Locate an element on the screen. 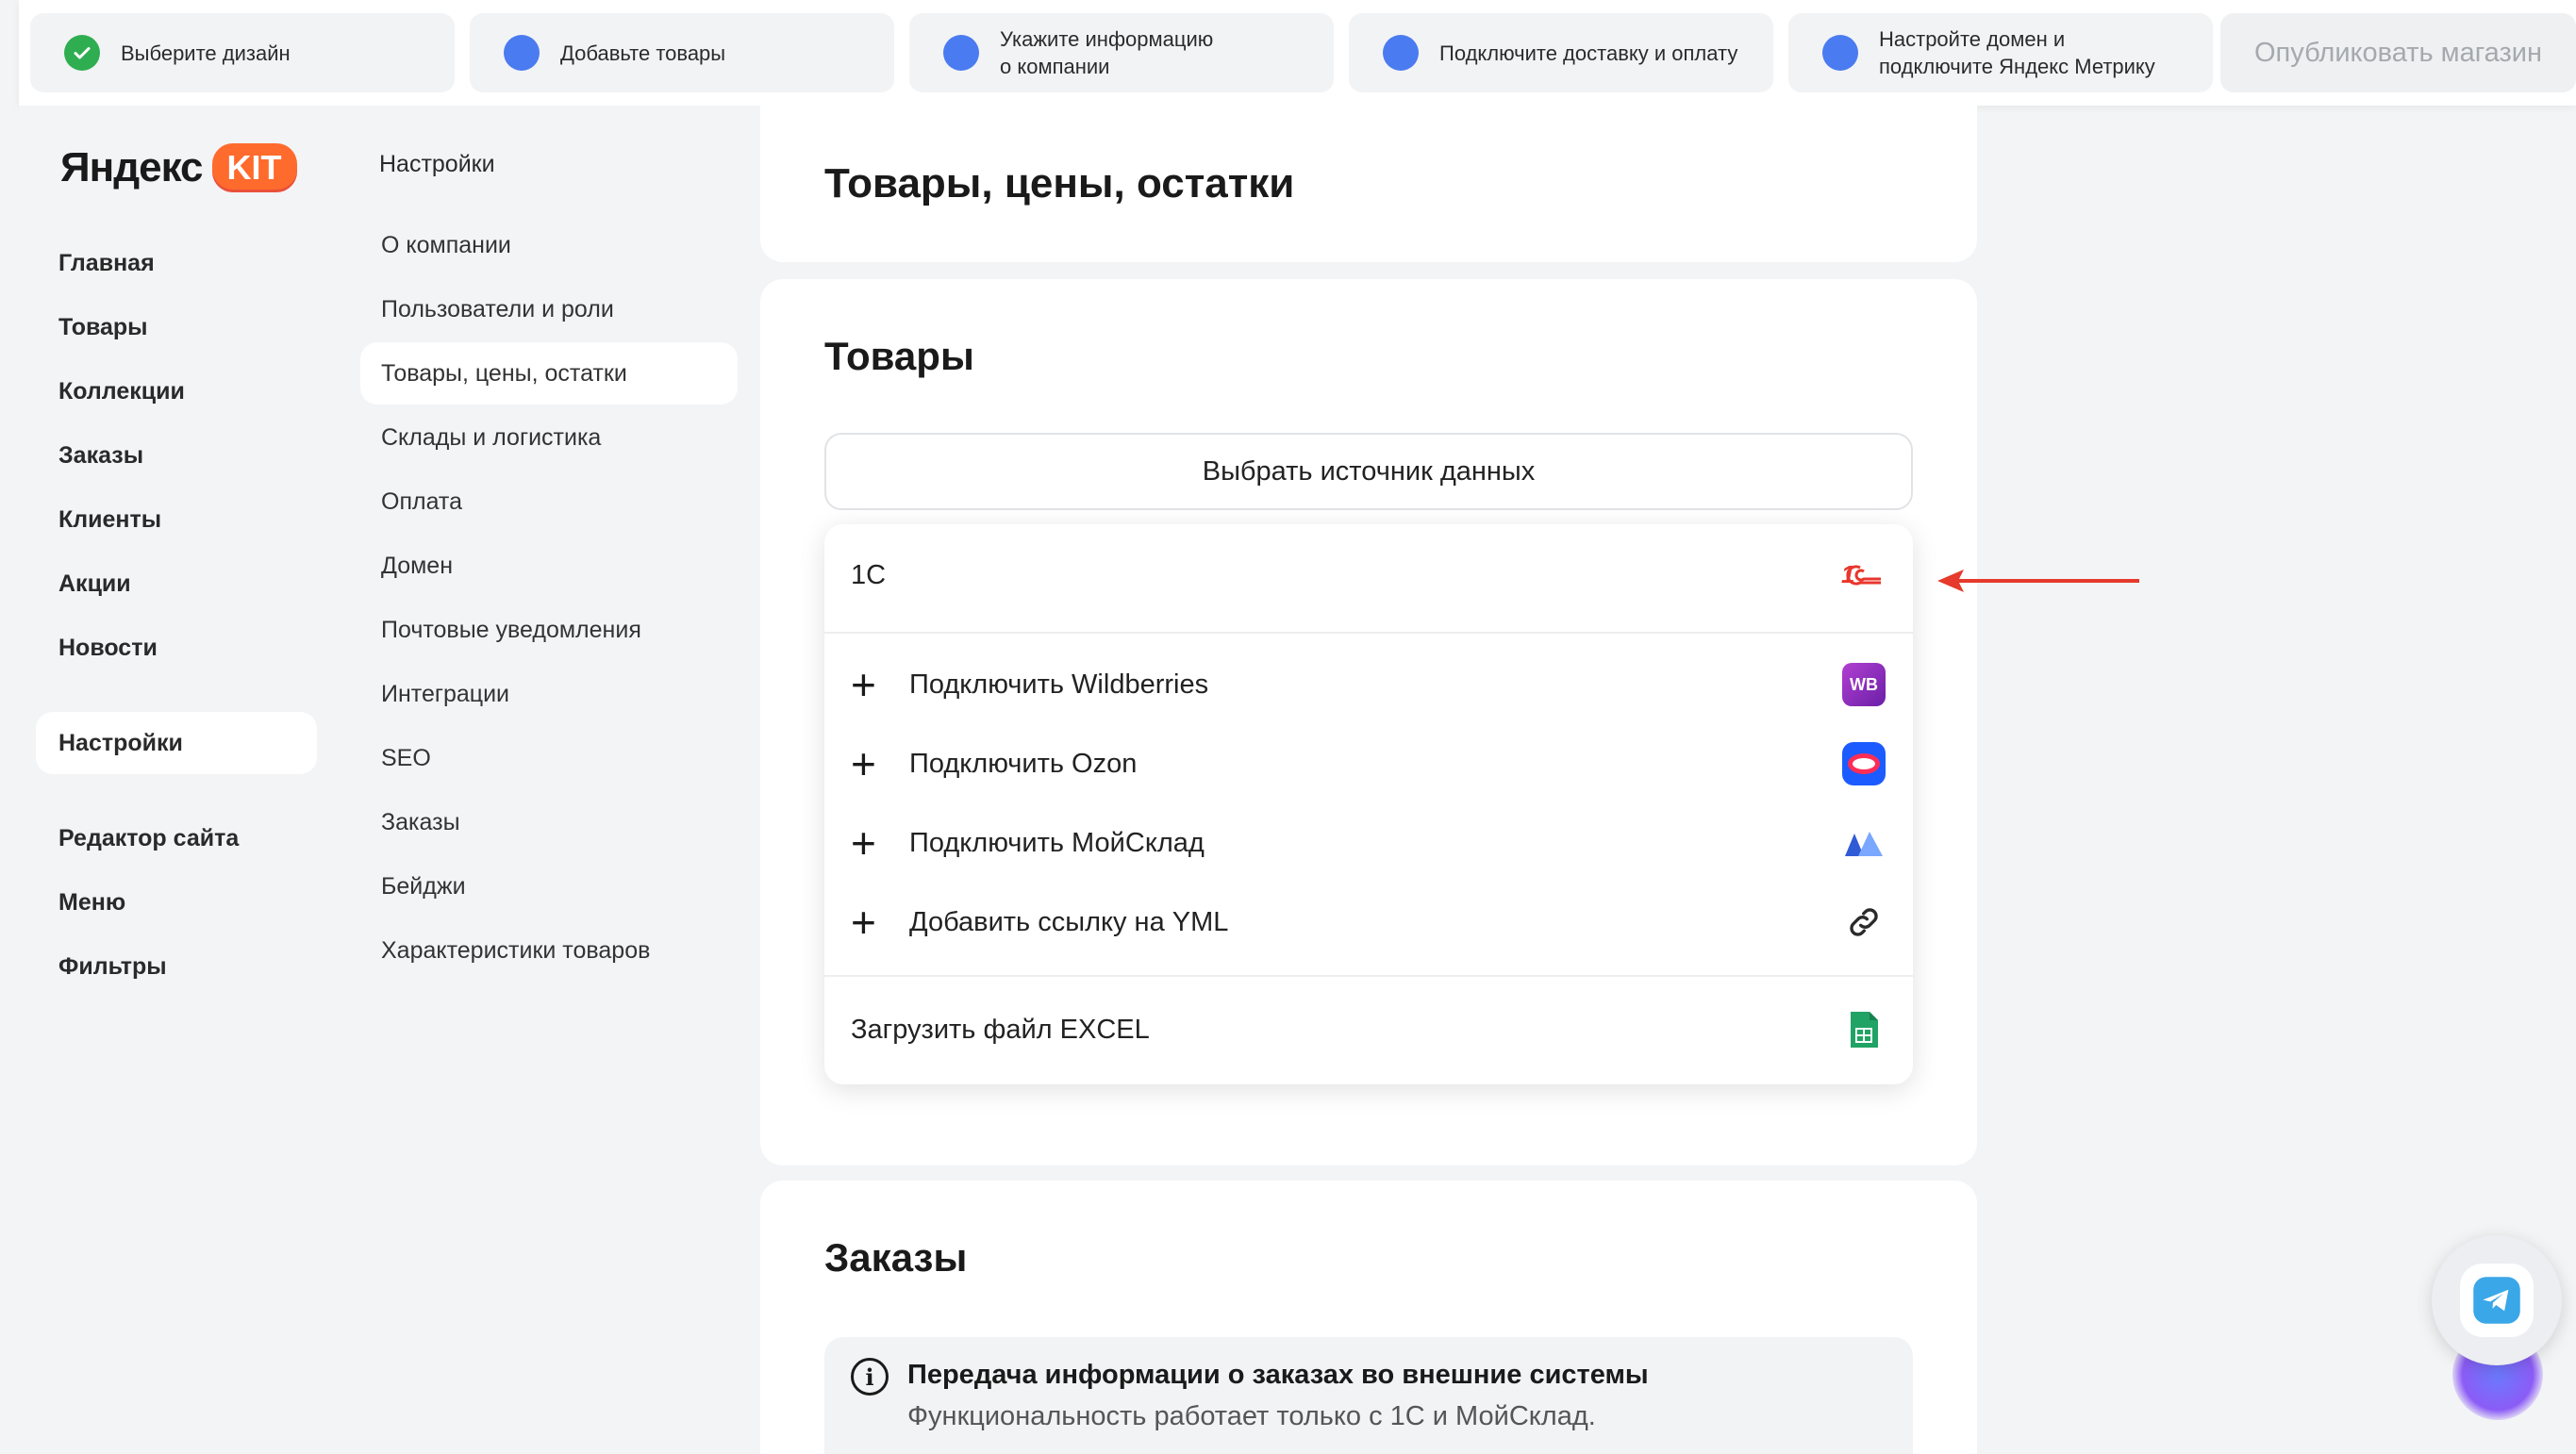 The image size is (2576, 1454). dropdown-item-label: Добавить ссылку на YML is located at coordinates (1069, 921).